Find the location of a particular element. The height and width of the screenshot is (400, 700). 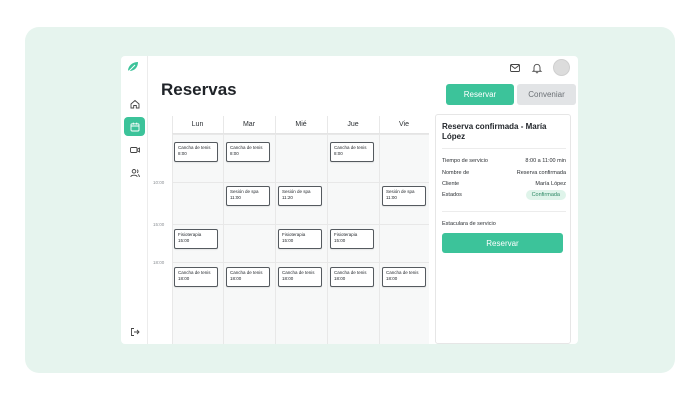

time-label: 15:00 is located at coordinates (159, 224).